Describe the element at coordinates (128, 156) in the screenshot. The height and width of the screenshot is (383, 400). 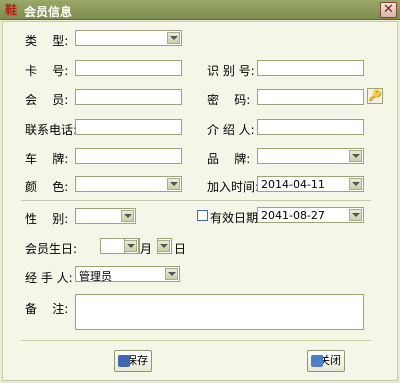
I see `plate-input` at that location.